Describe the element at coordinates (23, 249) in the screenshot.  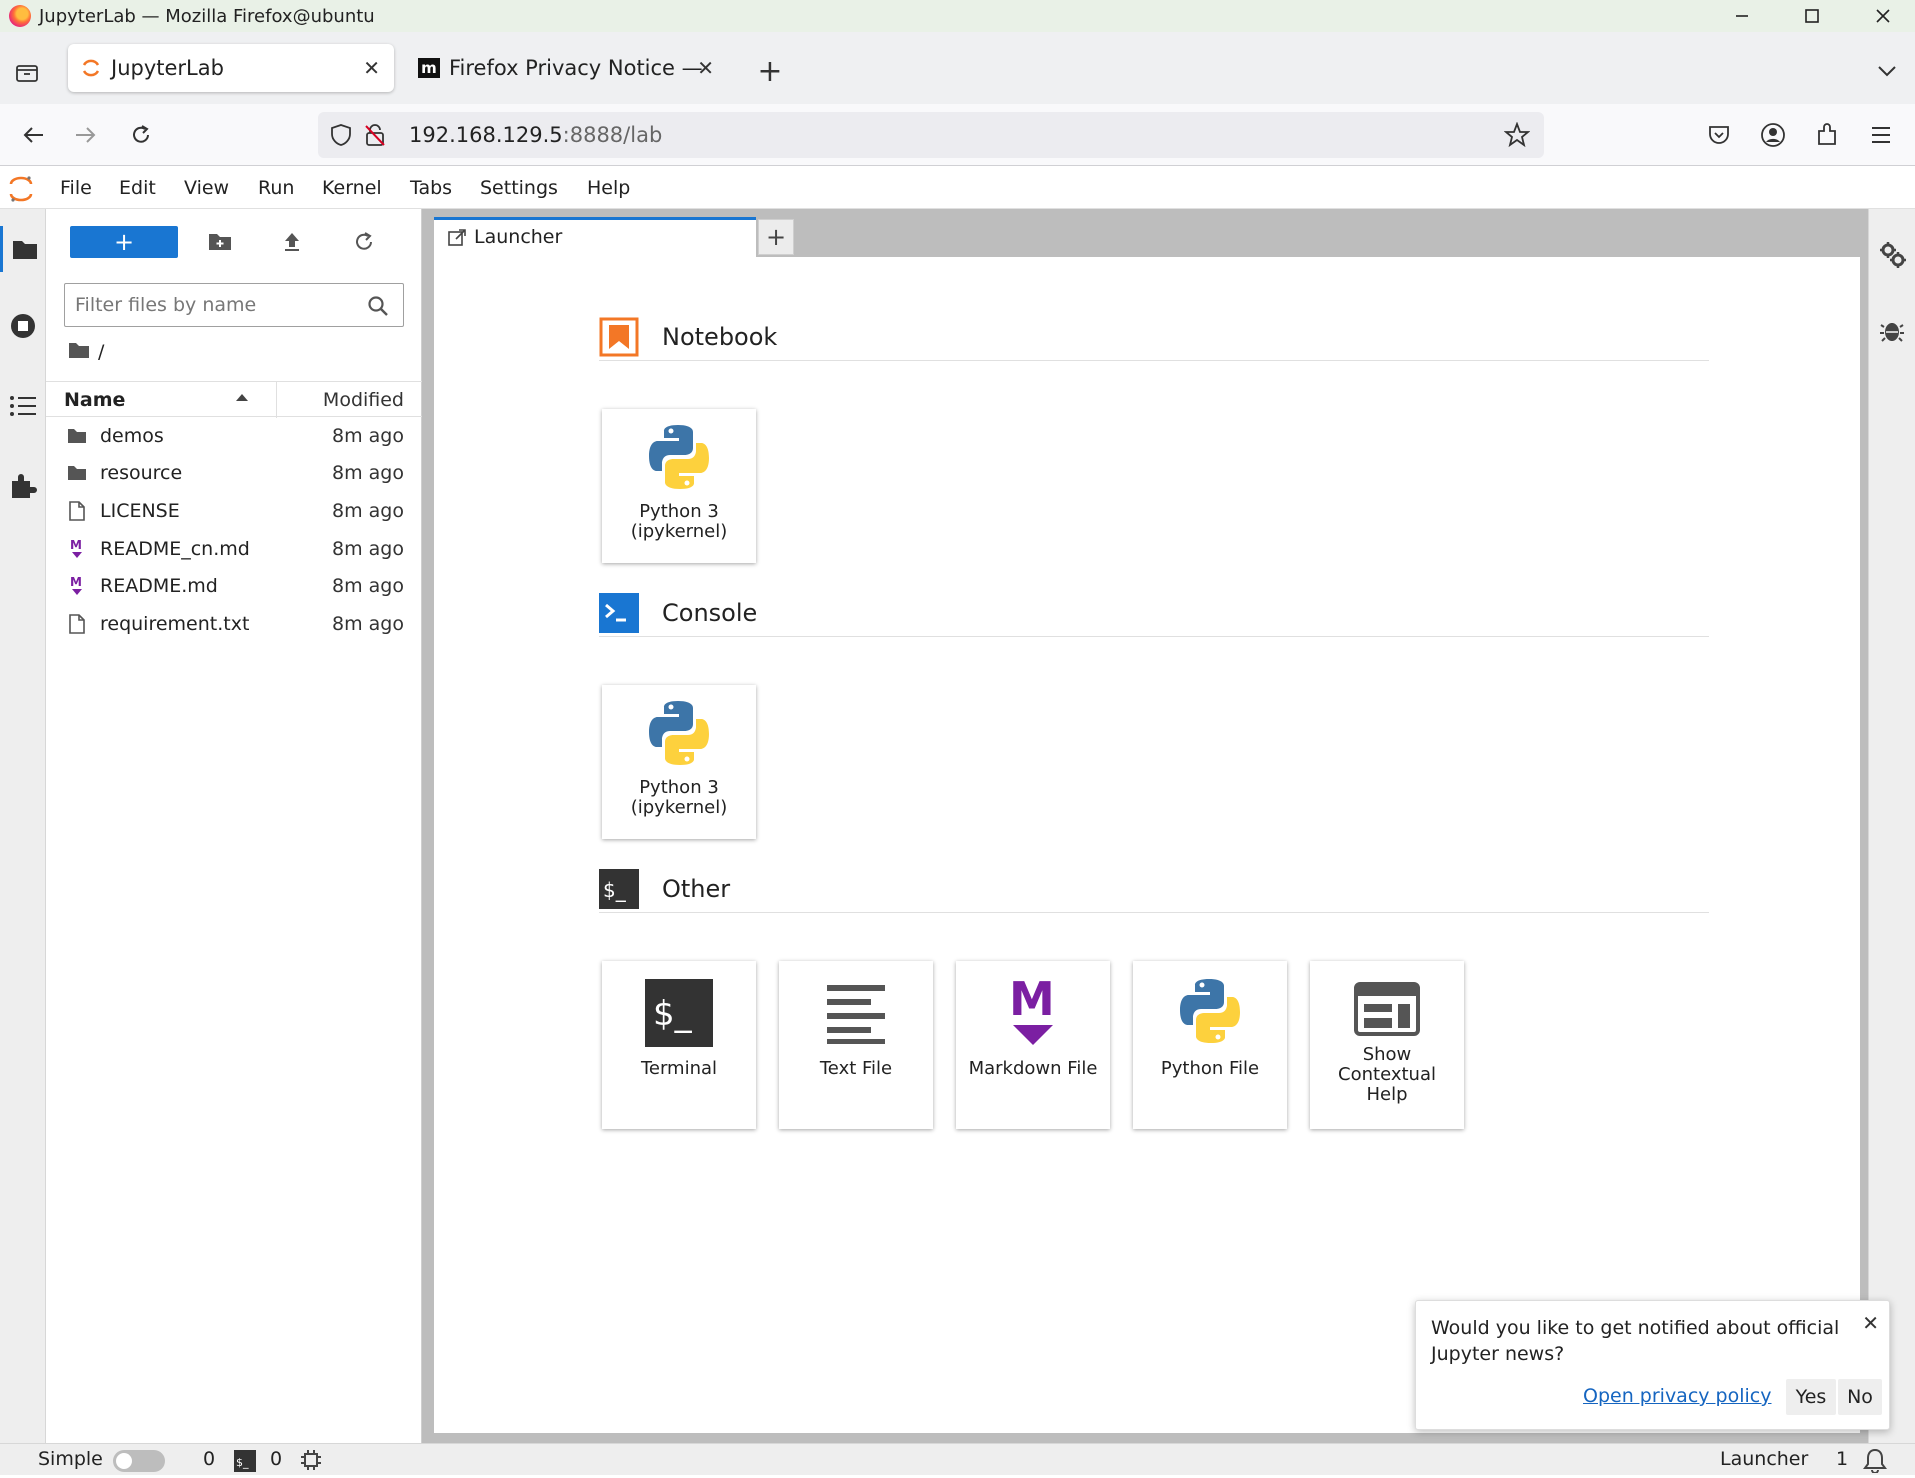
I see `file-browser-folder-icon` at that location.